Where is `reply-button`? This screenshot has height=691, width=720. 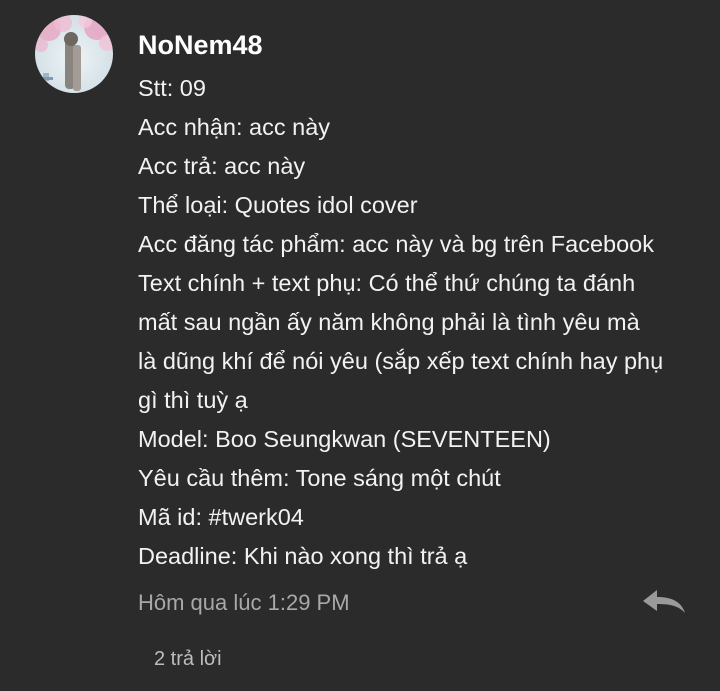
reply-button is located at coordinates (664, 603).